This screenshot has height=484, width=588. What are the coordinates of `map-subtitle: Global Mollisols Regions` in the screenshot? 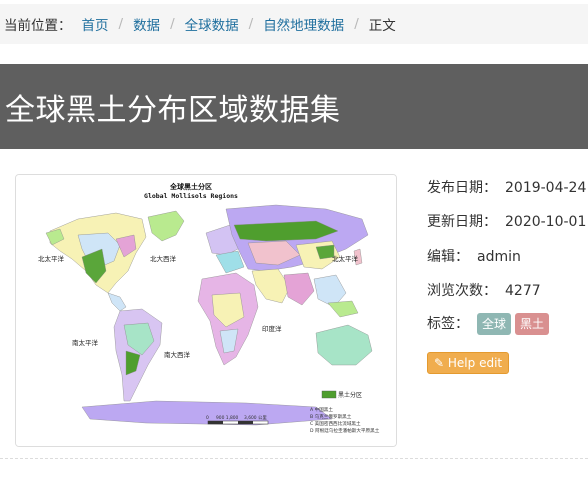 It's located at (191, 196).